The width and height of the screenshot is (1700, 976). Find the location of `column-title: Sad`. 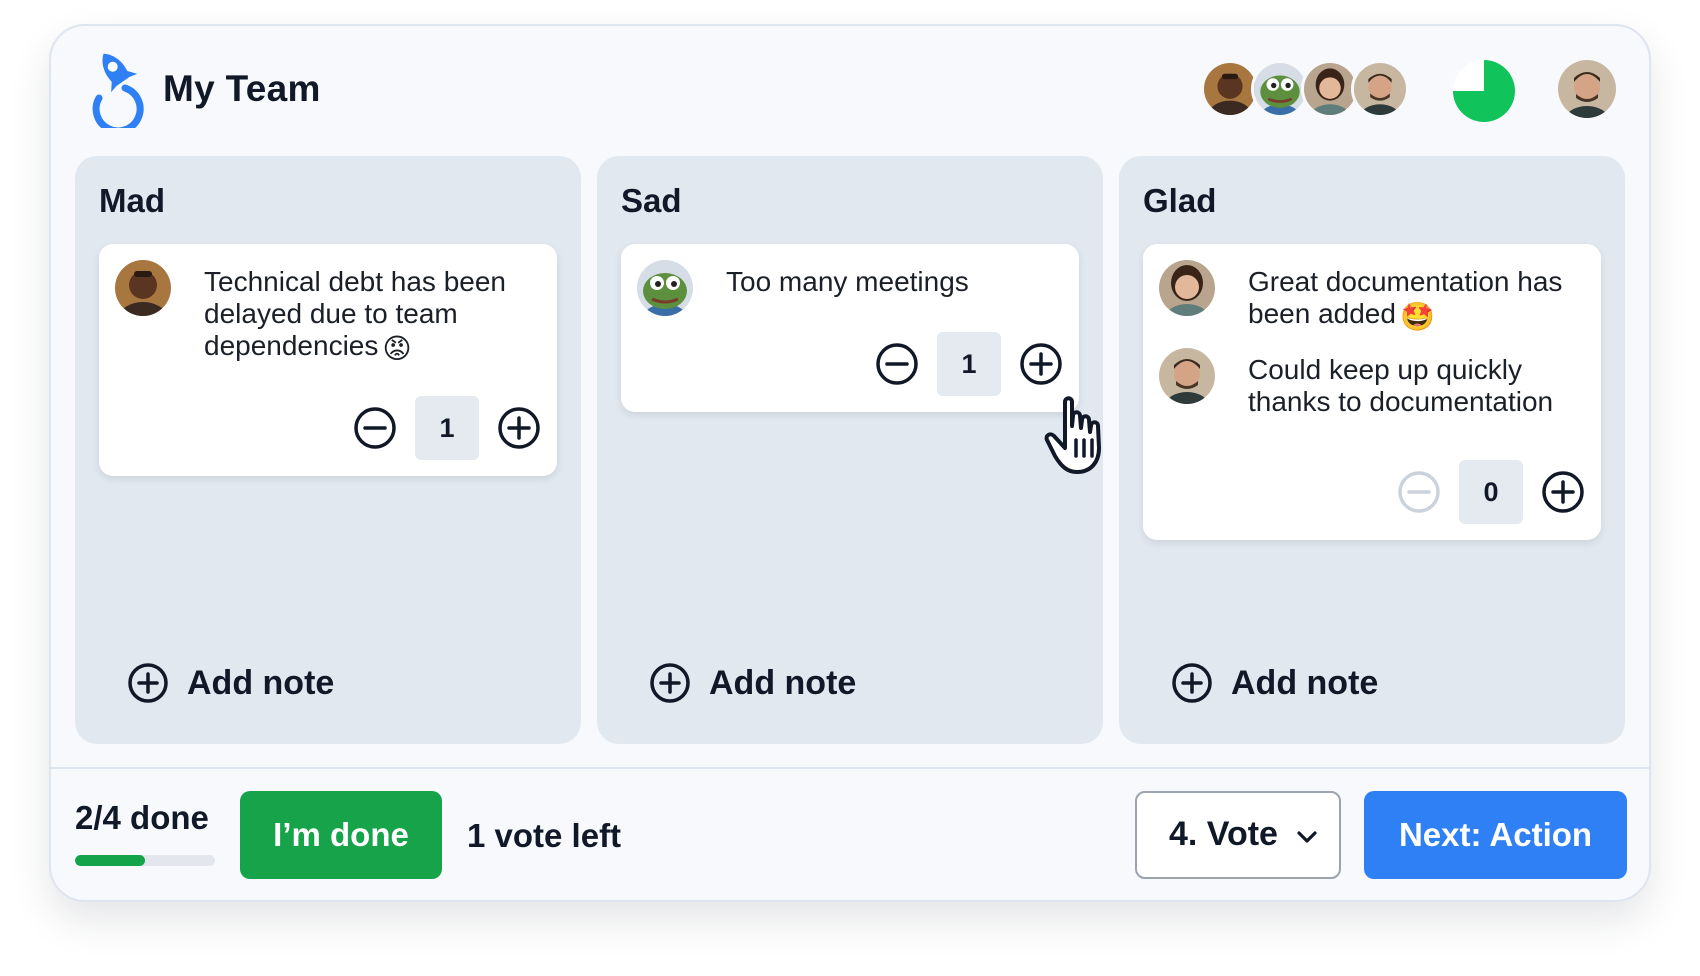

column-title: Sad is located at coordinates (651, 200).